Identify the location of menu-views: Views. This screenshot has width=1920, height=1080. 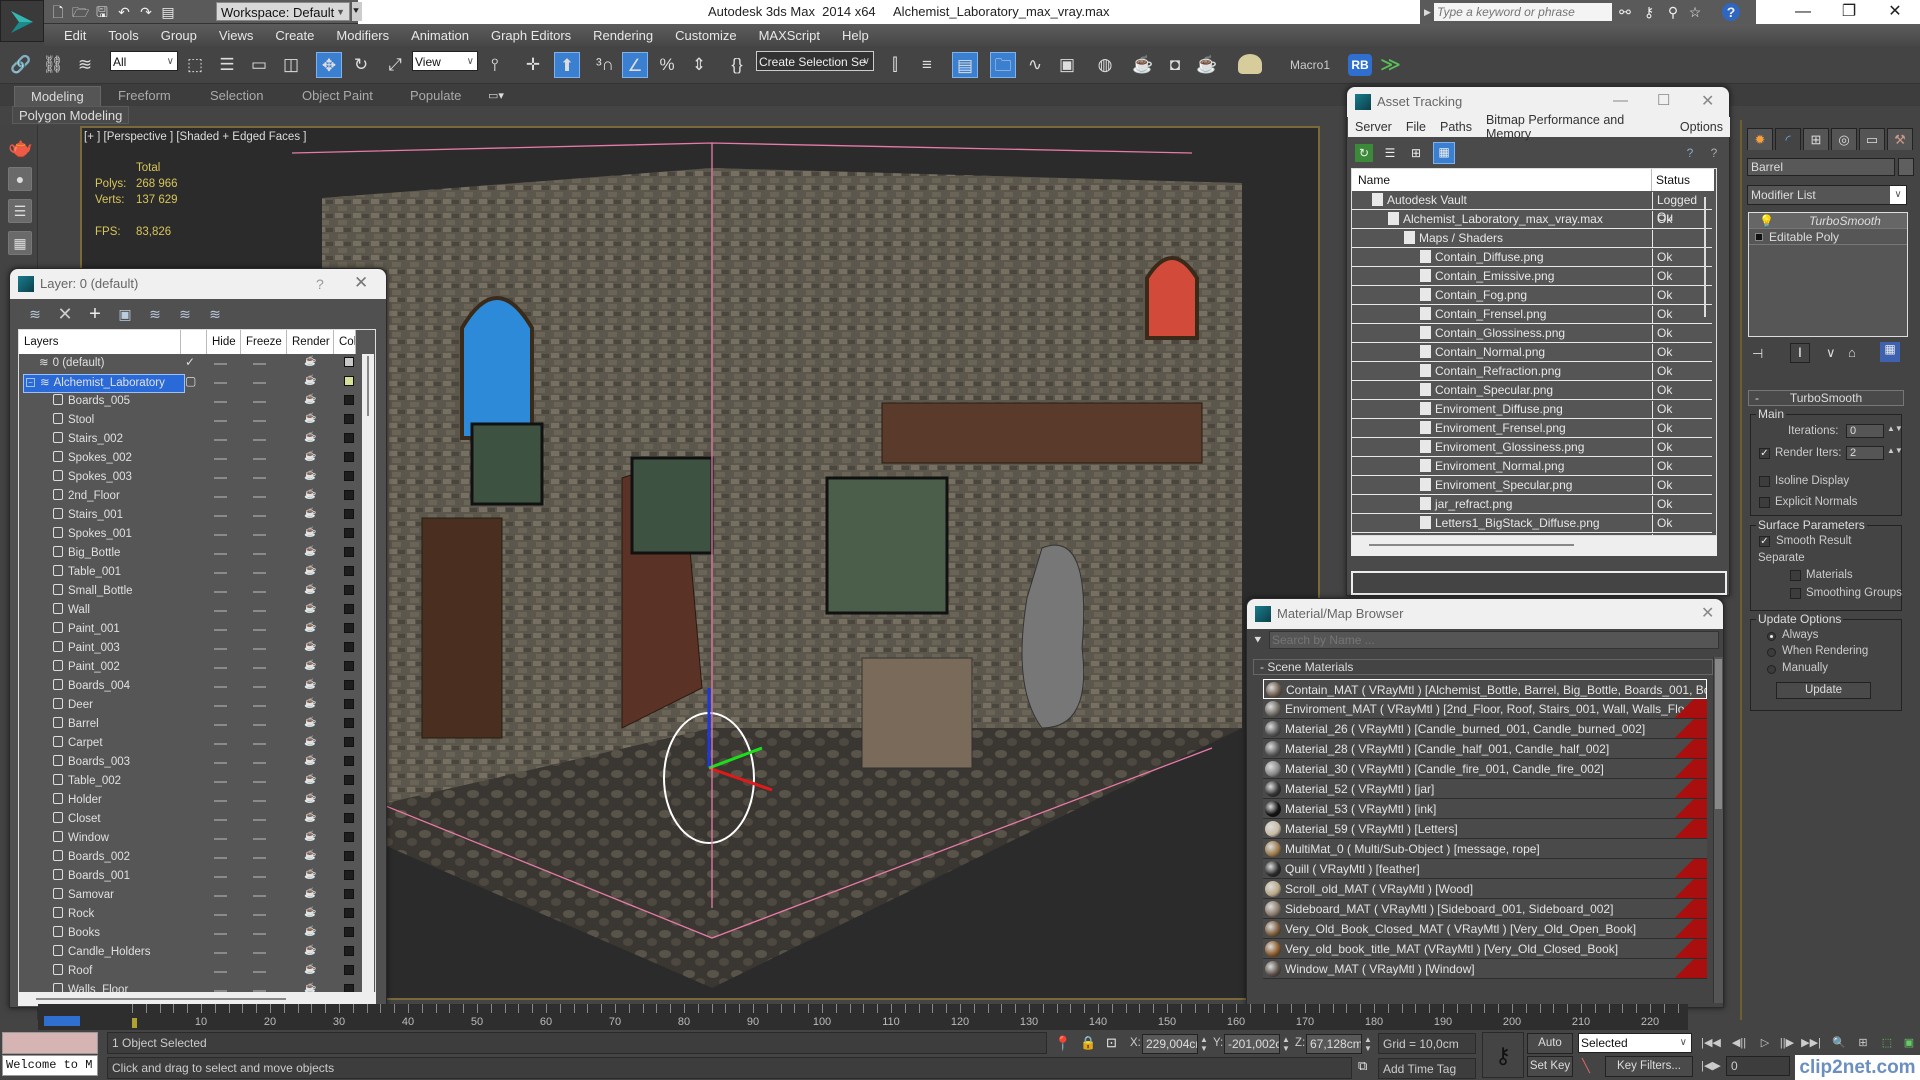
(237, 35).